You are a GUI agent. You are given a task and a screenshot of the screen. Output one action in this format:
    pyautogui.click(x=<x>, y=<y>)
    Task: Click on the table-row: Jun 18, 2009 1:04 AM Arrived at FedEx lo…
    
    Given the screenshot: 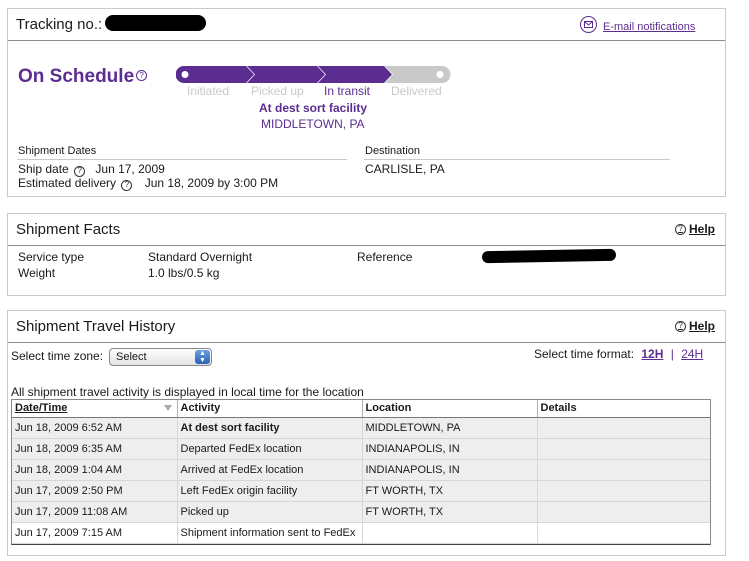 What is the action you would take?
    pyautogui.click(x=361, y=470)
    